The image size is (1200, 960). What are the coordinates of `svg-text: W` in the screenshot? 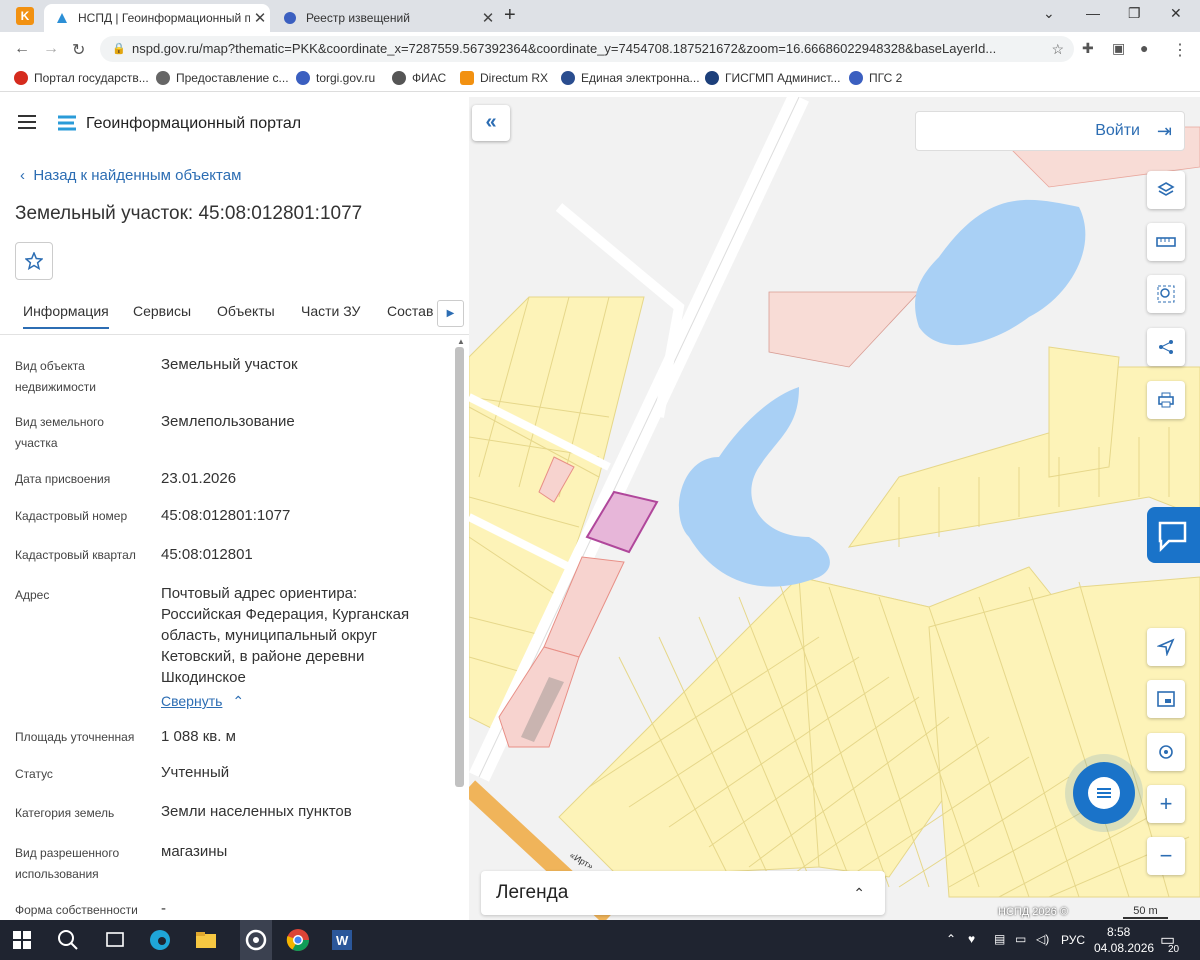 It's located at (342, 940).